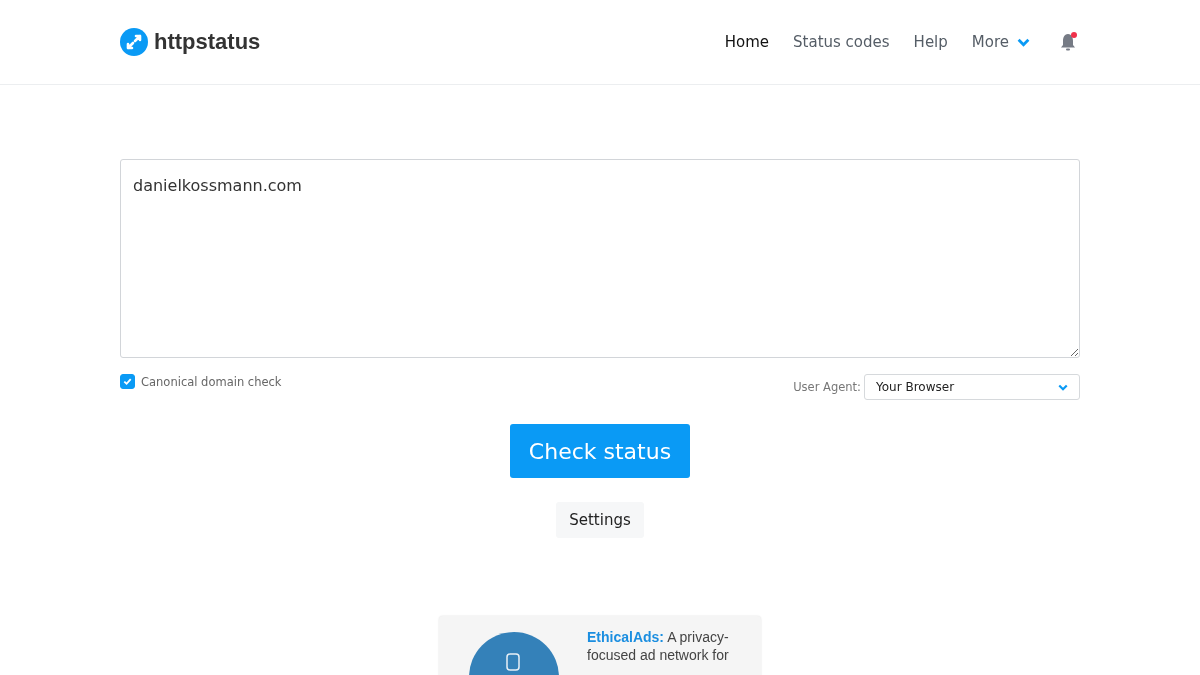 This screenshot has height=675, width=1200. Describe the element at coordinates (600, 520) in the screenshot. I see `settings-button: Settings` at that location.